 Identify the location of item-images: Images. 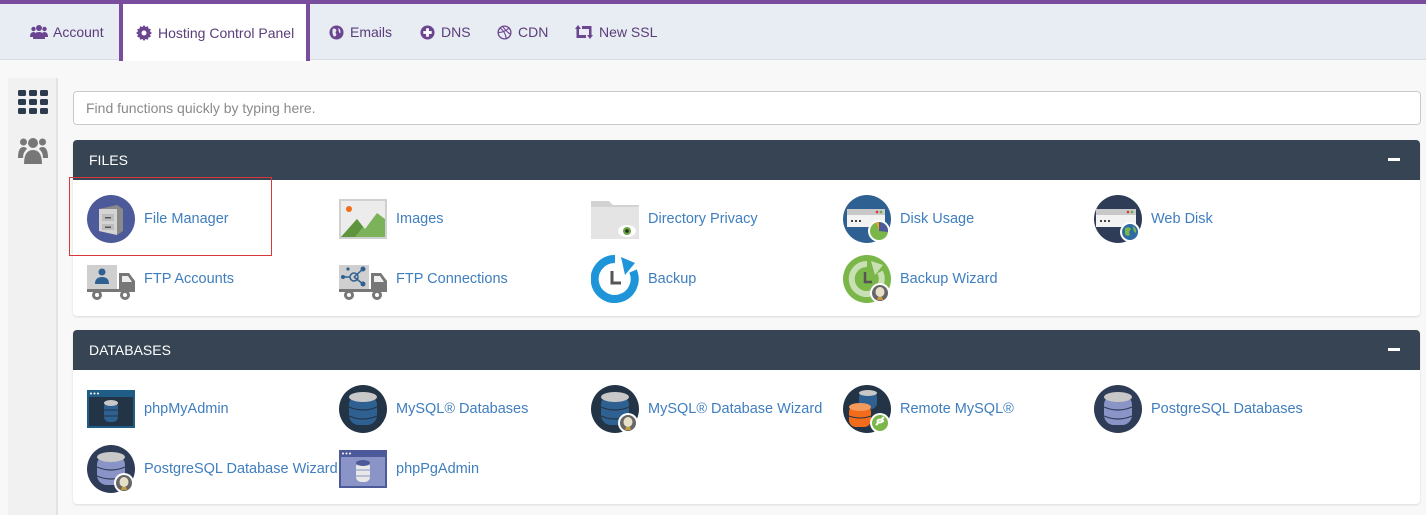
(391, 219).